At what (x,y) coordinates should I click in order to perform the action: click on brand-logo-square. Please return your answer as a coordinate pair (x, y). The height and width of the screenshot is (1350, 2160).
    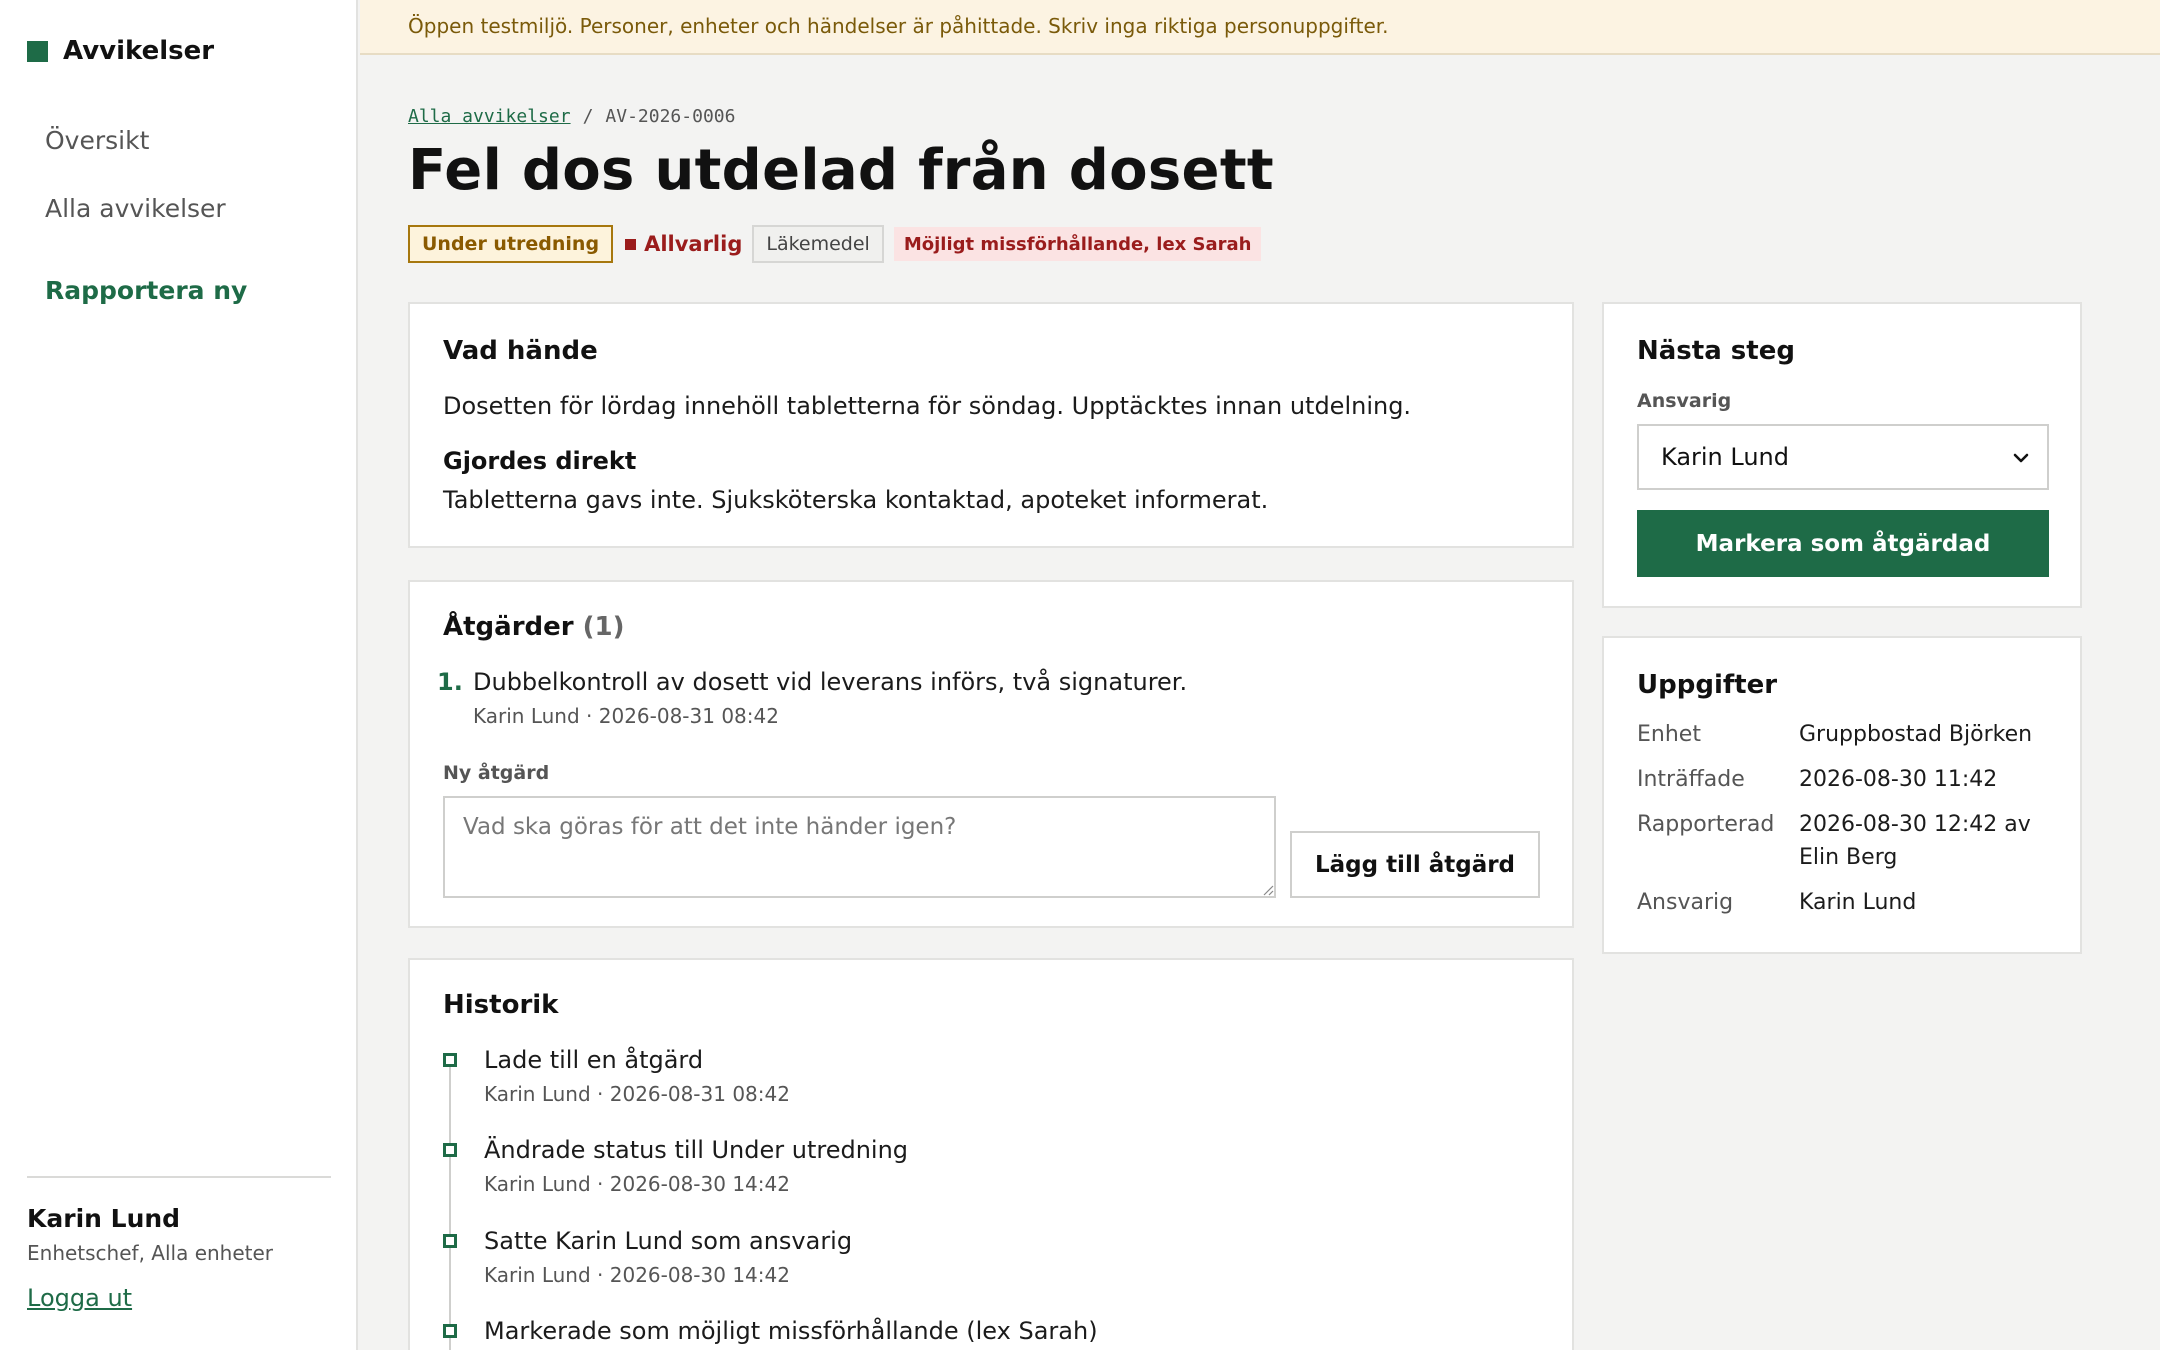
    Looking at the image, I should click on (37, 51).